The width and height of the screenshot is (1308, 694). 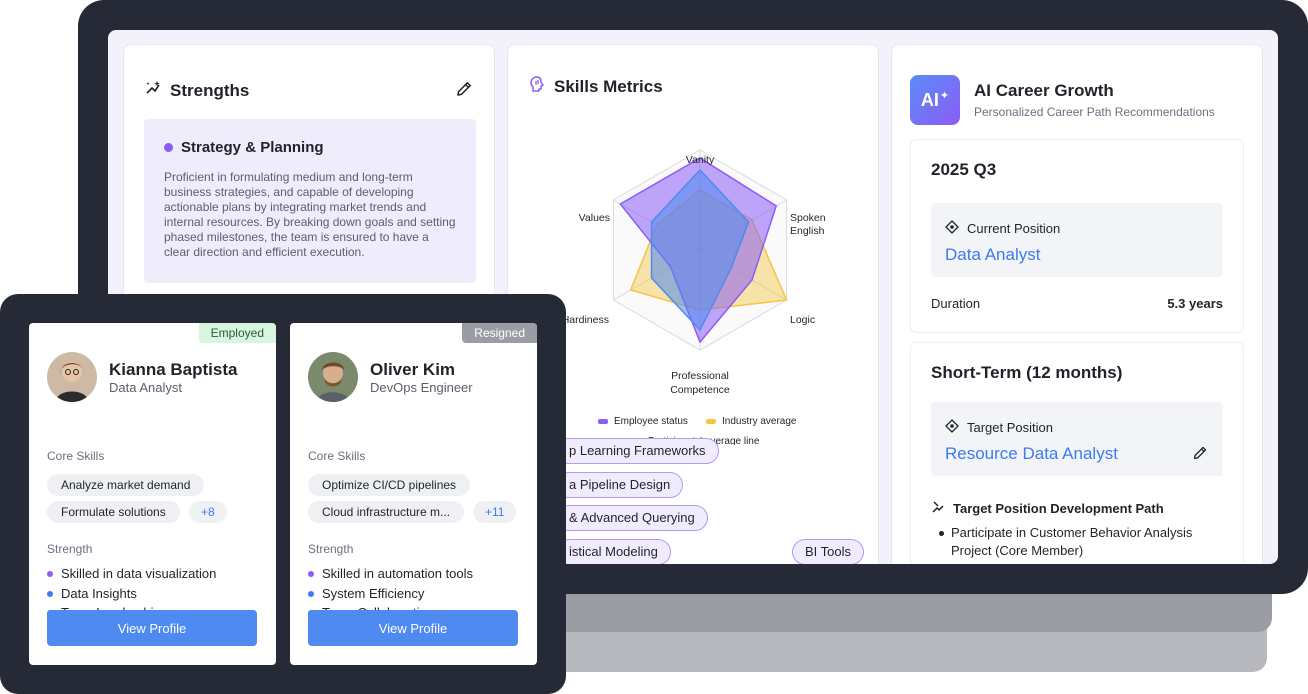 What do you see at coordinates (700, 376) in the screenshot?
I see `axis-label-professional-competence-1: Professional` at bounding box center [700, 376].